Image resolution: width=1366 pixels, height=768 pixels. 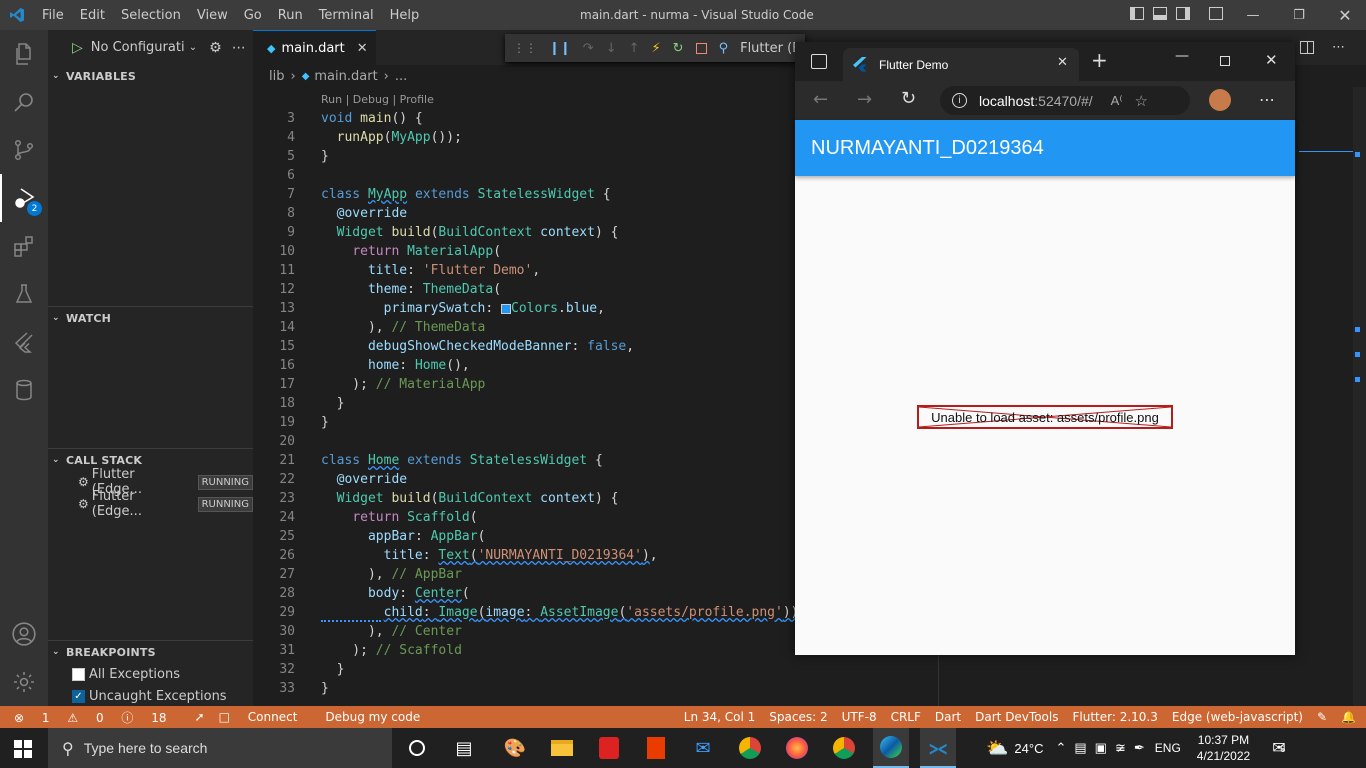 I want to click on favorites-star-icon: ☆, so click(x=1141, y=101).